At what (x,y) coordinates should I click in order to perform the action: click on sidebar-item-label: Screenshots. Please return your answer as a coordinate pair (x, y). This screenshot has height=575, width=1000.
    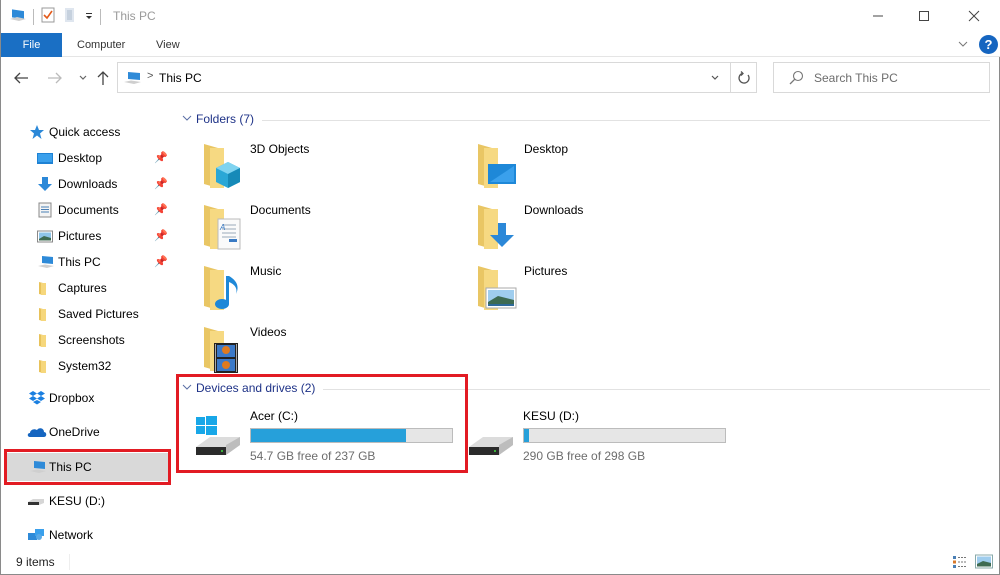
    Looking at the image, I should click on (91, 340).